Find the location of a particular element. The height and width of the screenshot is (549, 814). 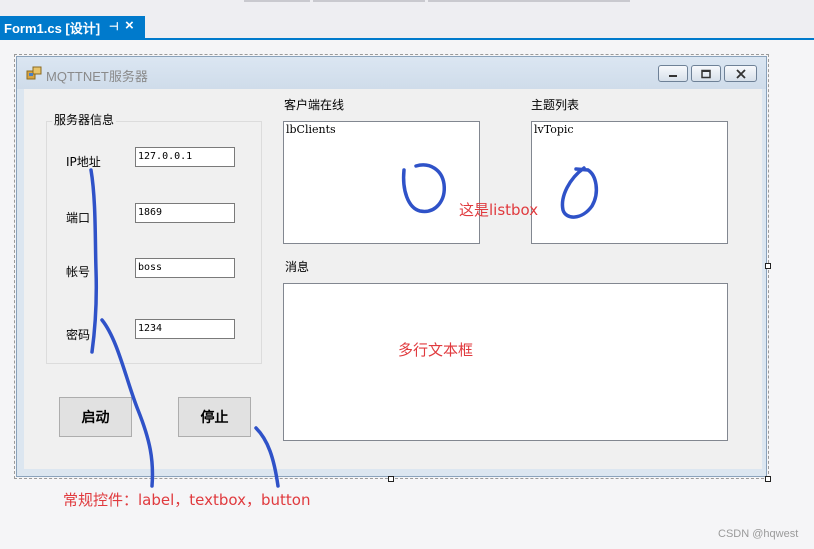

ink-line-labels is located at coordinates (94, 261).